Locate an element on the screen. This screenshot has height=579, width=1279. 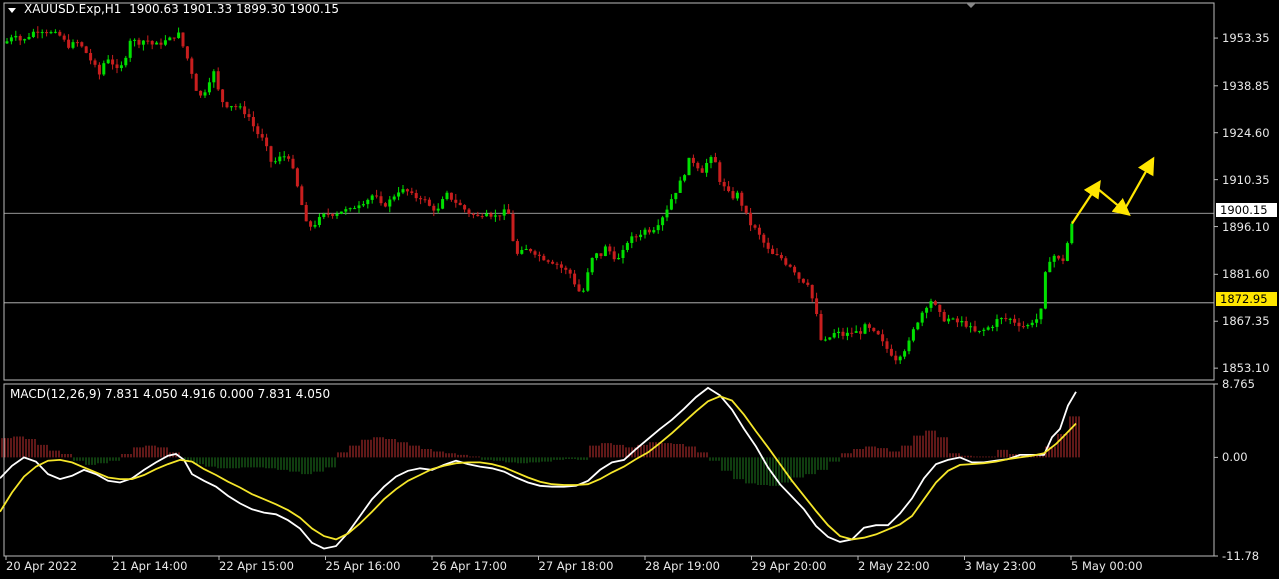
chevron-down-icon is located at coordinates (12, 10).